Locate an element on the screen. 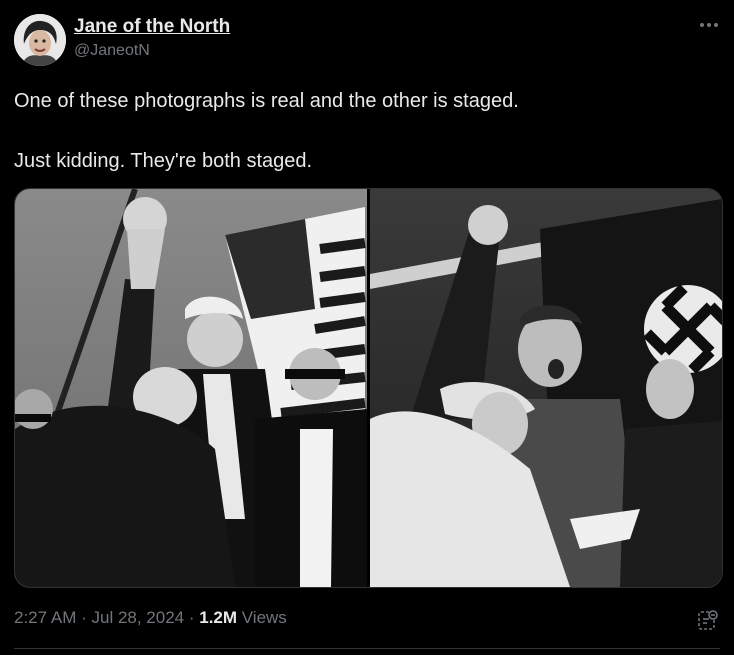 The height and width of the screenshot is (655, 734). display-name: Jane of the North is located at coordinates (152, 27).